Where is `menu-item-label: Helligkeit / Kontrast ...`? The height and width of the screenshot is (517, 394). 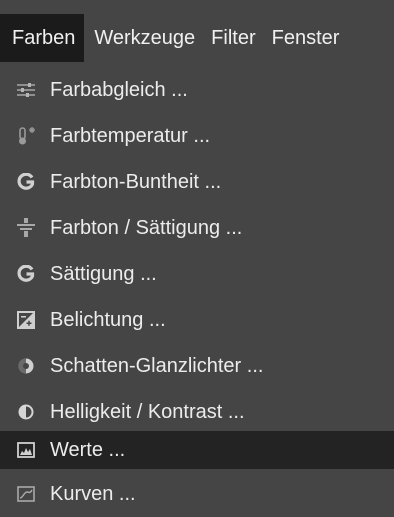 menu-item-label: Helligkeit / Kontrast ... is located at coordinates (147, 412).